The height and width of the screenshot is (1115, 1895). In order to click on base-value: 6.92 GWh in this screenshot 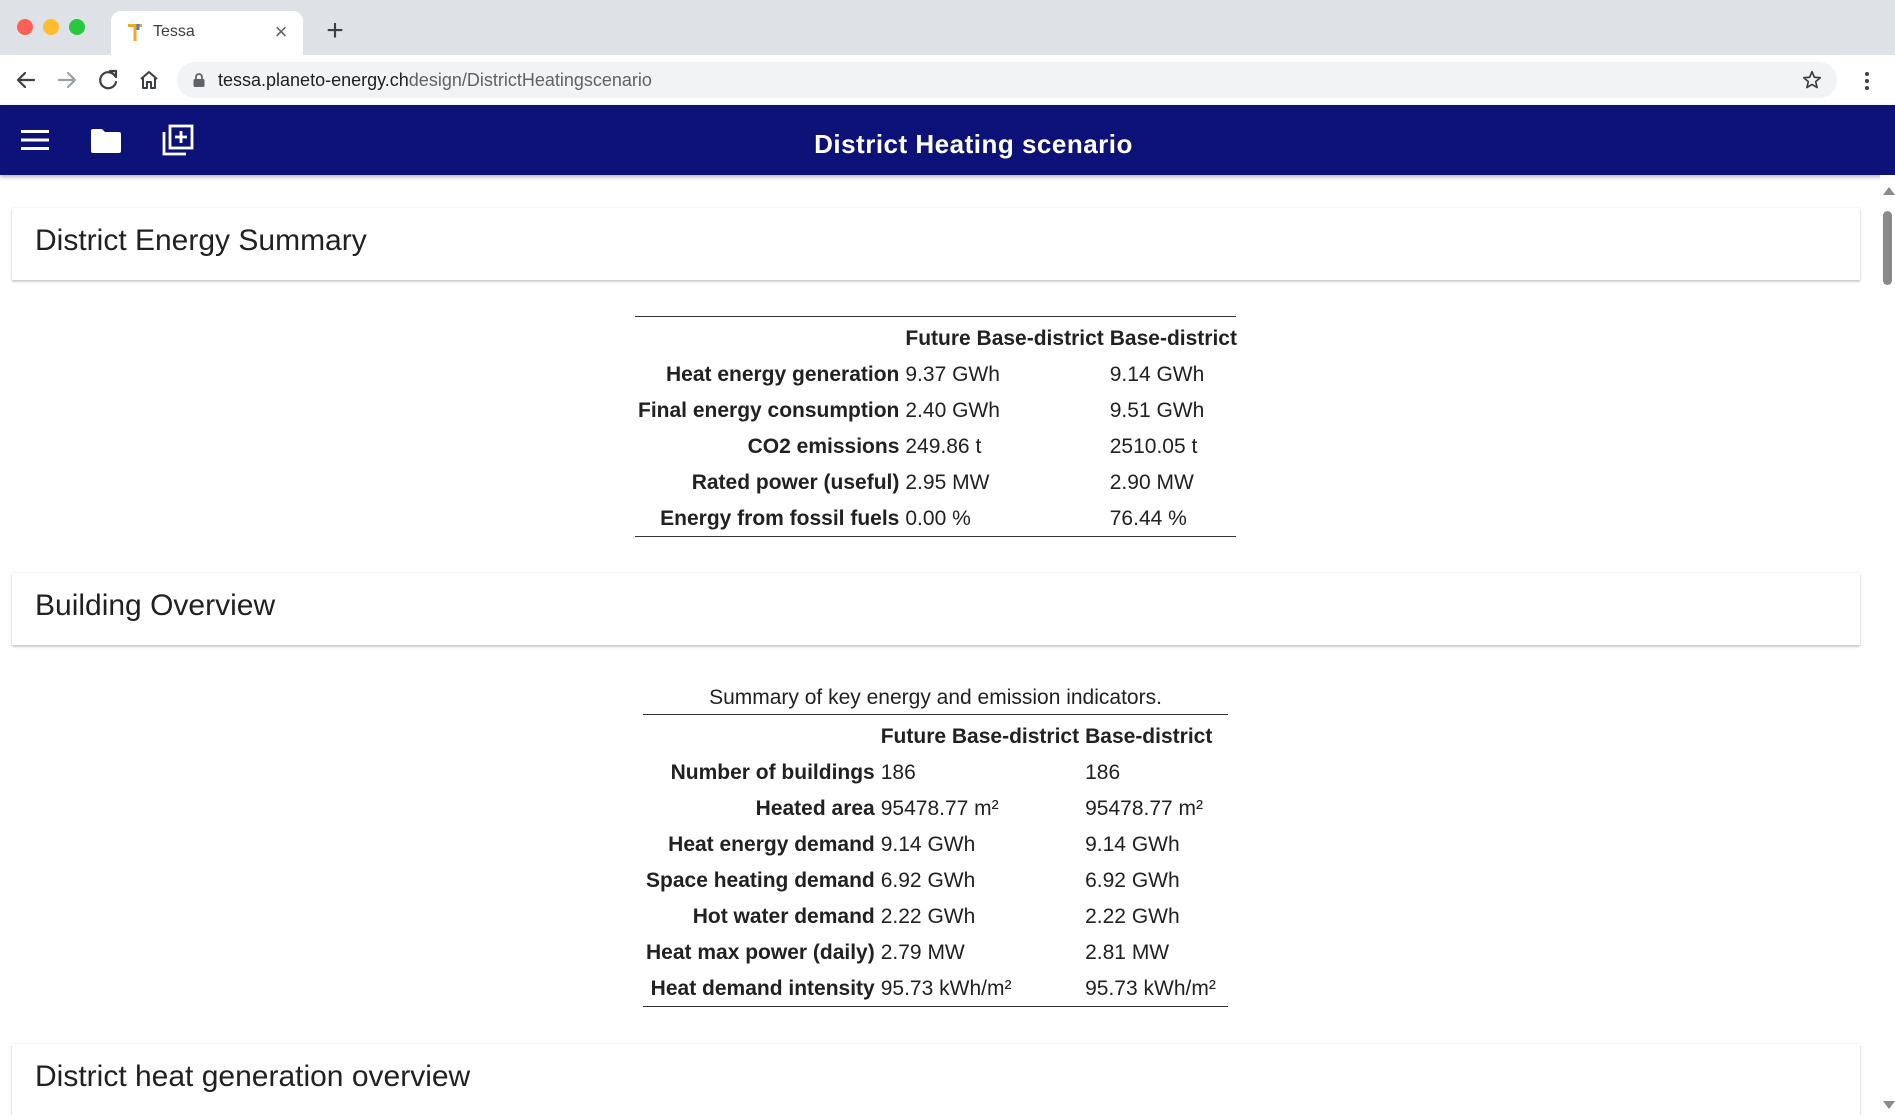, I will do `click(1132, 880)`.